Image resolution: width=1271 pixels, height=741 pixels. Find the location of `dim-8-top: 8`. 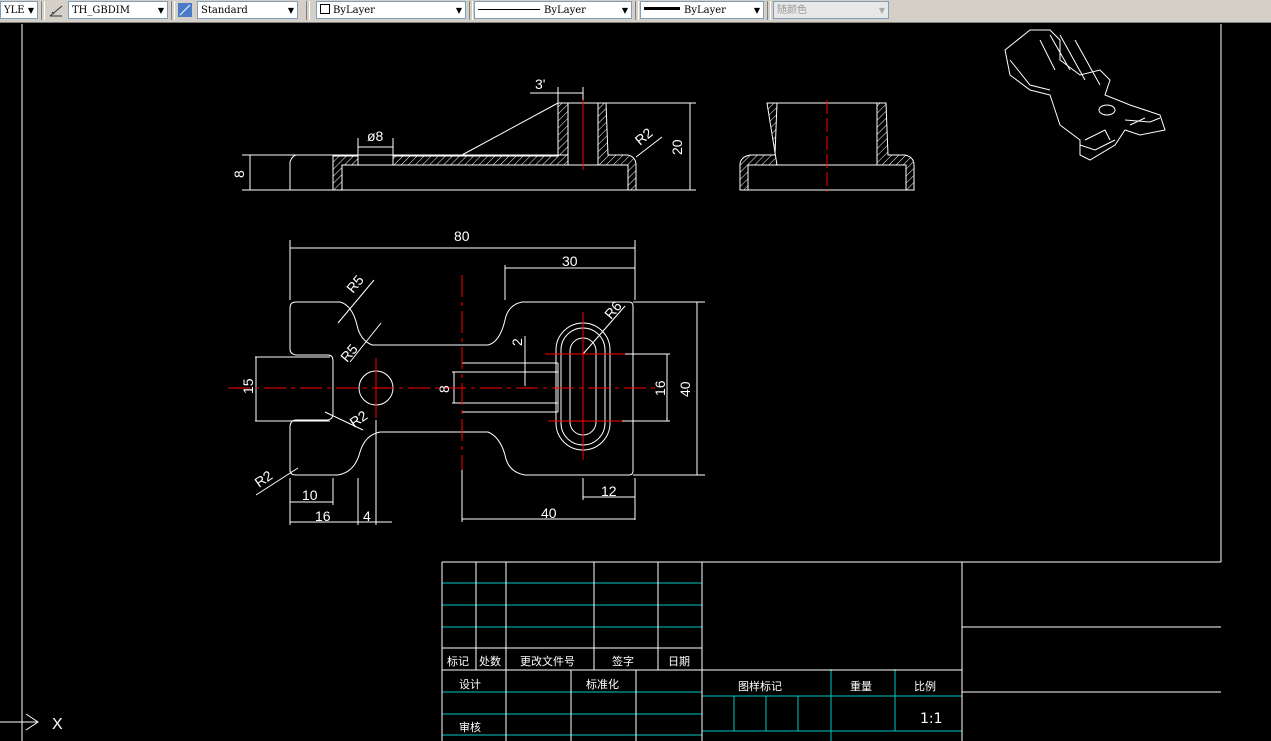

dim-8-top: 8 is located at coordinates (444, 389).